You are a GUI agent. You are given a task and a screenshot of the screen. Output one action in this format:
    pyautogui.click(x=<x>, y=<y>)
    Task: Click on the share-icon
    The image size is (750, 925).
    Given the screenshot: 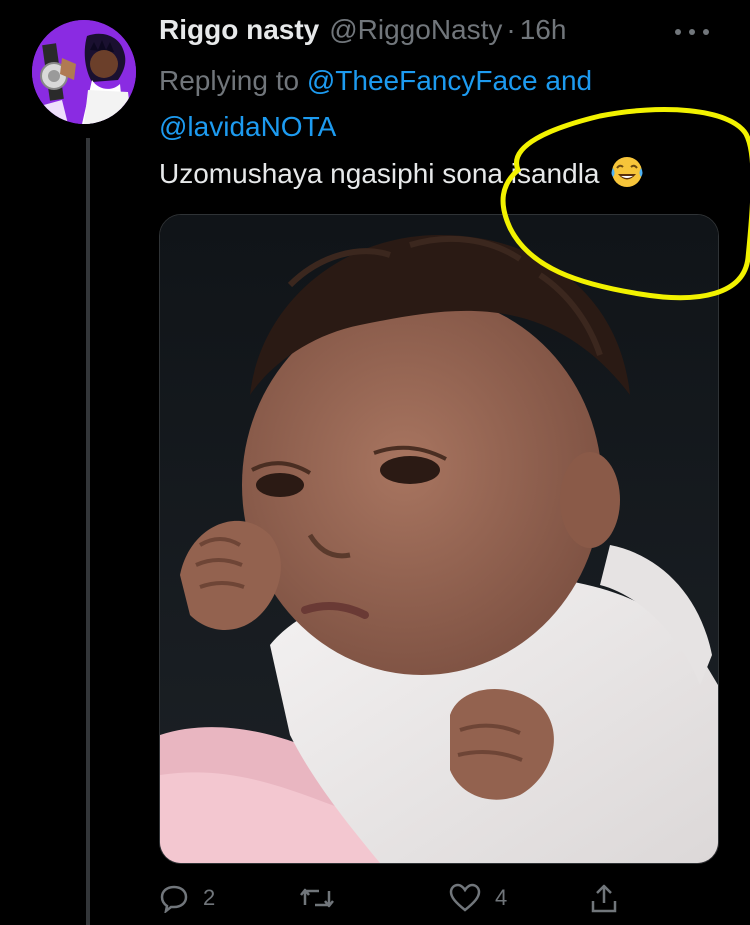 What is the action you would take?
    pyautogui.click(x=604, y=898)
    